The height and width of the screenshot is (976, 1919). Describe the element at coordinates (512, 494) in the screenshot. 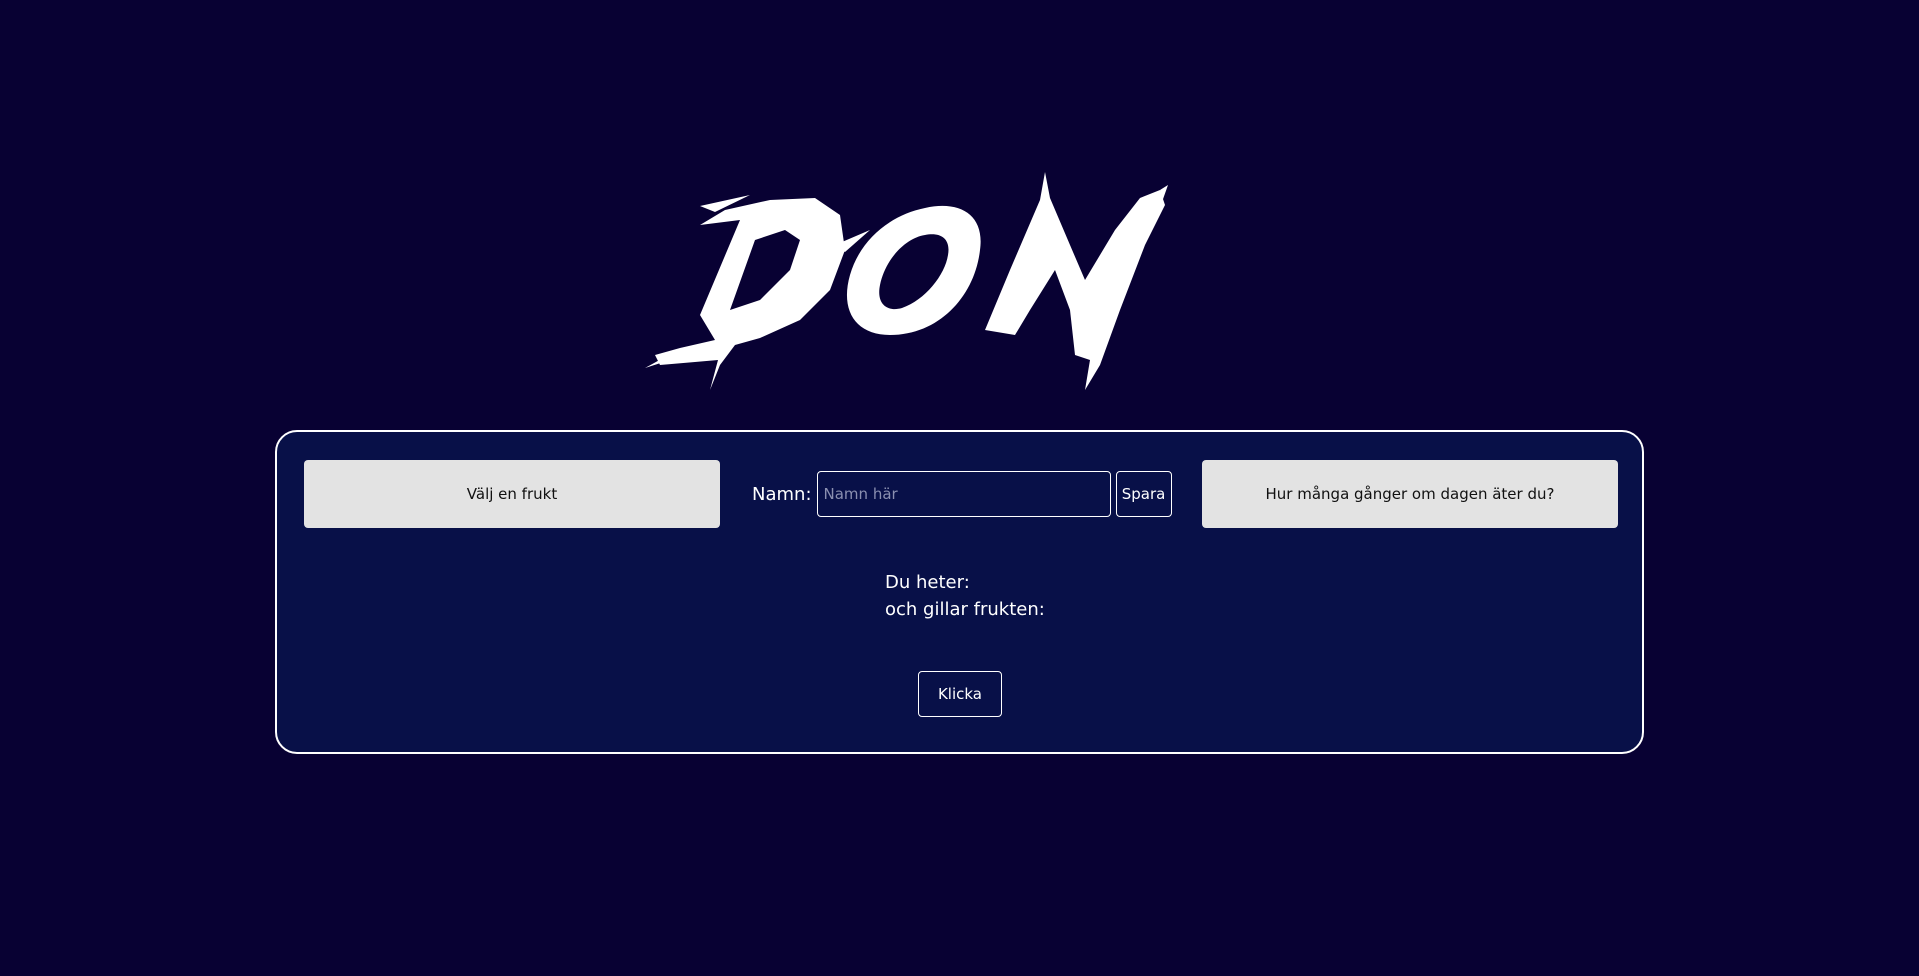

I see `choose-fruit-button: Välj en frukt` at that location.